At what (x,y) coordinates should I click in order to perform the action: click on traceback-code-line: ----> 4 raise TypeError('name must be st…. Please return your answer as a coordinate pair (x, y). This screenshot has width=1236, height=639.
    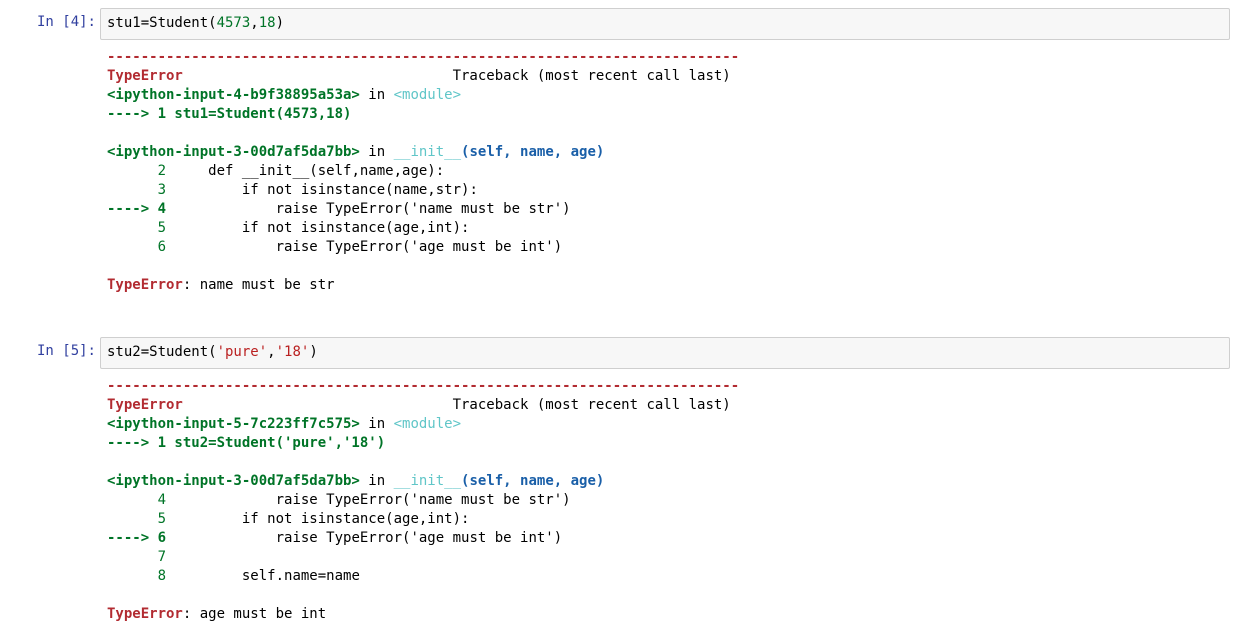
    Looking at the image, I should click on (339, 209).